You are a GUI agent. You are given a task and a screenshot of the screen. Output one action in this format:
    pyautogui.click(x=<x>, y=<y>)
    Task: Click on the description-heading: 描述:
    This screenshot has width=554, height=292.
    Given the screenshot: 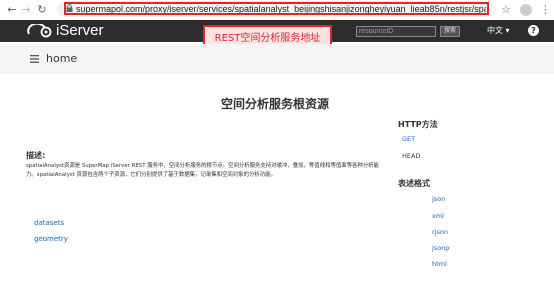 What is the action you would take?
    pyautogui.click(x=36, y=155)
    